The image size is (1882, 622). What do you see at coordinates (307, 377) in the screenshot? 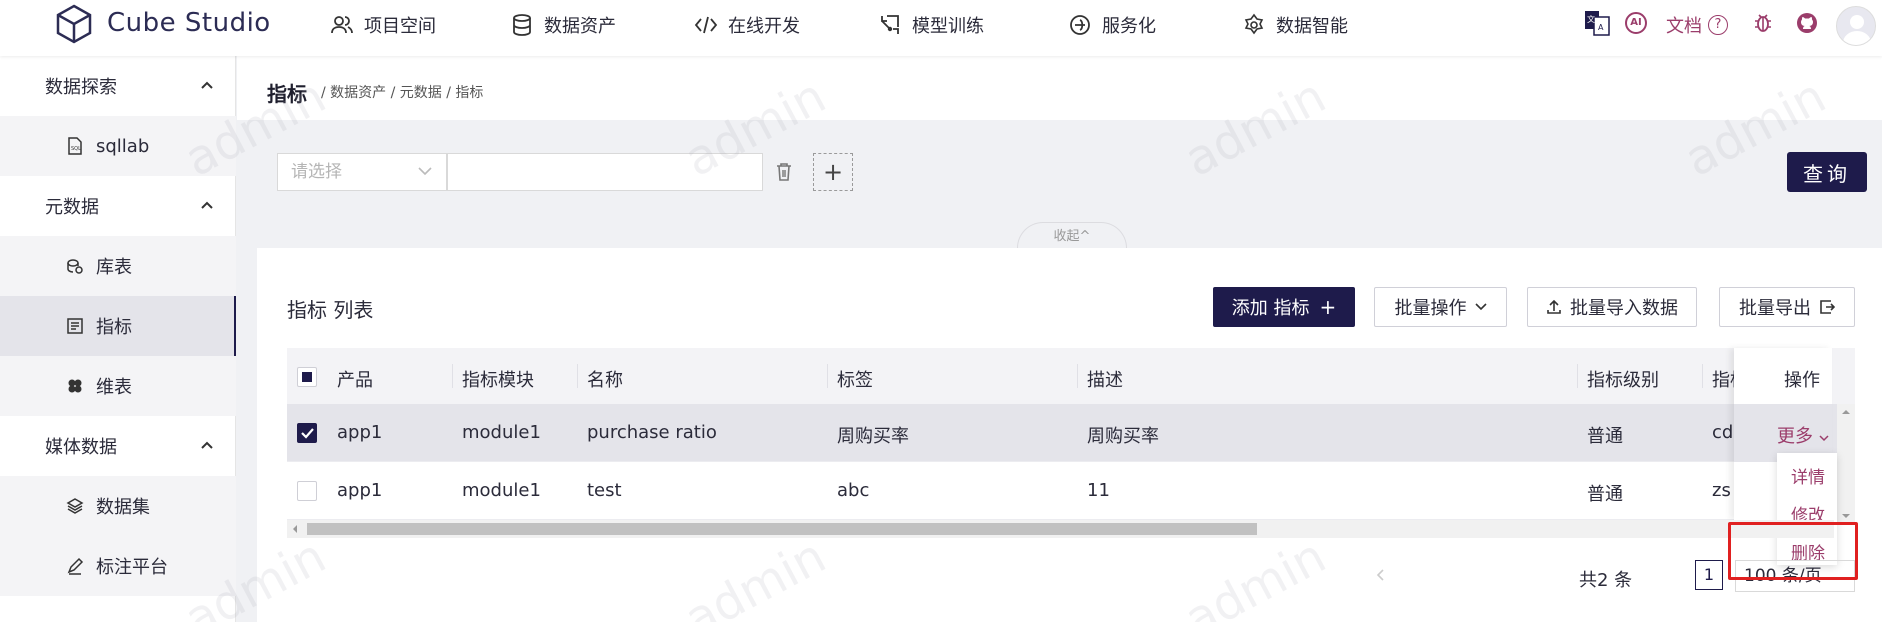
I see `select-all-checkbox` at bounding box center [307, 377].